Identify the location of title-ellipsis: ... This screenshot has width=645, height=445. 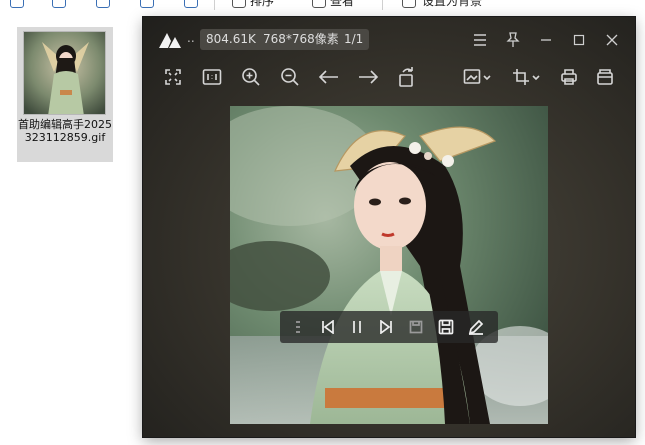
(191, 38).